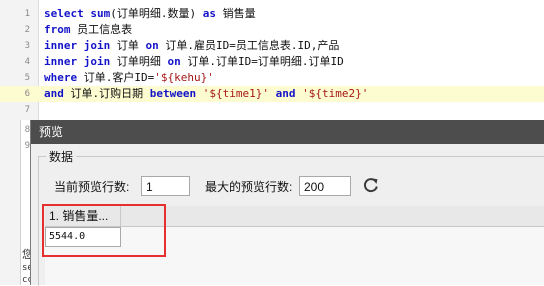  What do you see at coordinates (27, 30) in the screenshot?
I see `line-number: 2` at bounding box center [27, 30].